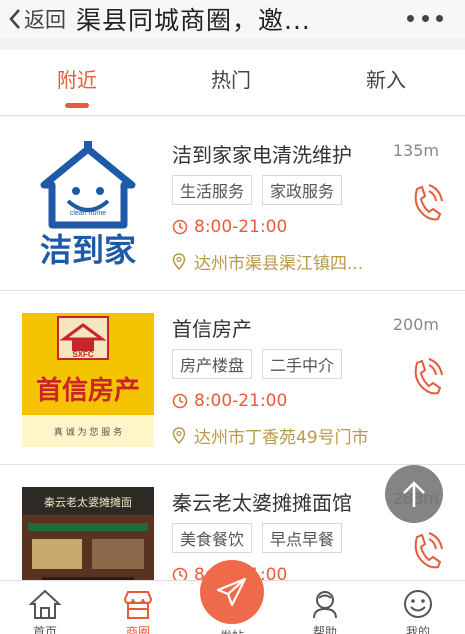 The height and width of the screenshot is (634, 465). Describe the element at coordinates (212, 329) in the screenshot. I see `shop-name: 首信房产` at that location.